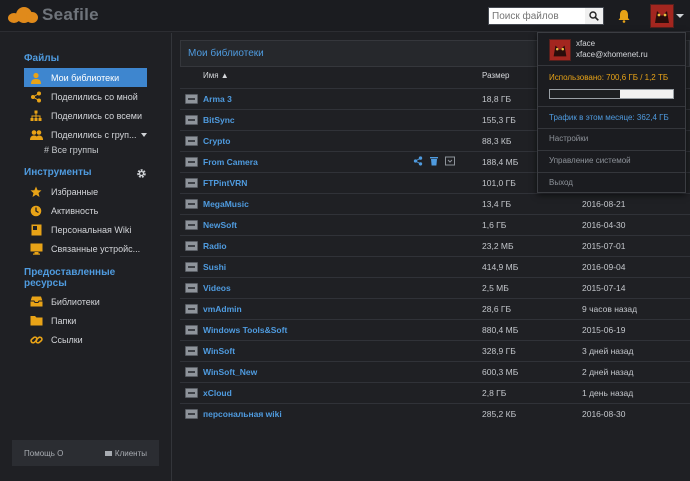  What do you see at coordinates (610, 309) in the screenshot?
I see `library-modified: 9 часов назад` at bounding box center [610, 309].